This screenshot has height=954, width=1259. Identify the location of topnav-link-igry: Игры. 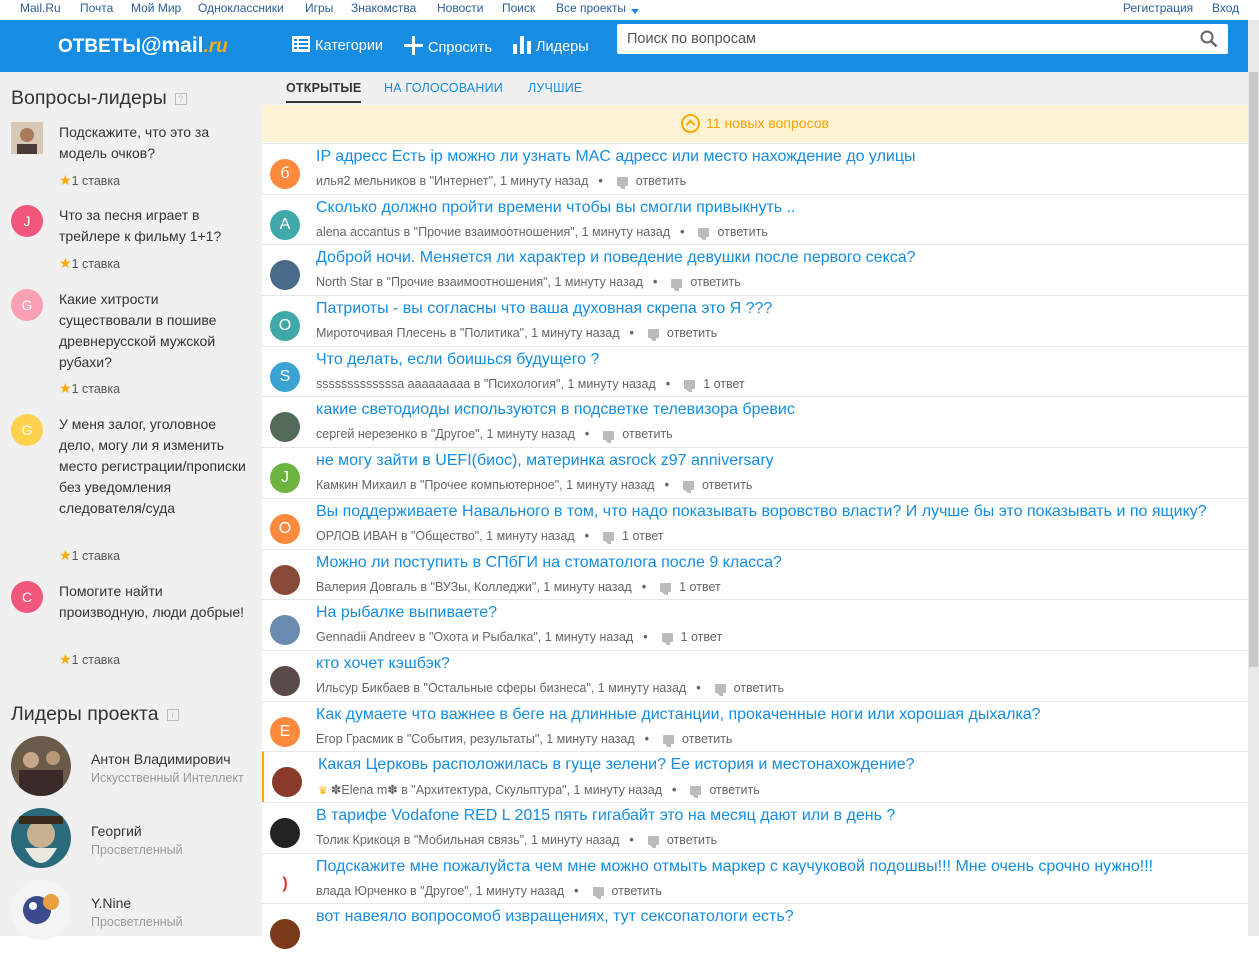
(319, 8).